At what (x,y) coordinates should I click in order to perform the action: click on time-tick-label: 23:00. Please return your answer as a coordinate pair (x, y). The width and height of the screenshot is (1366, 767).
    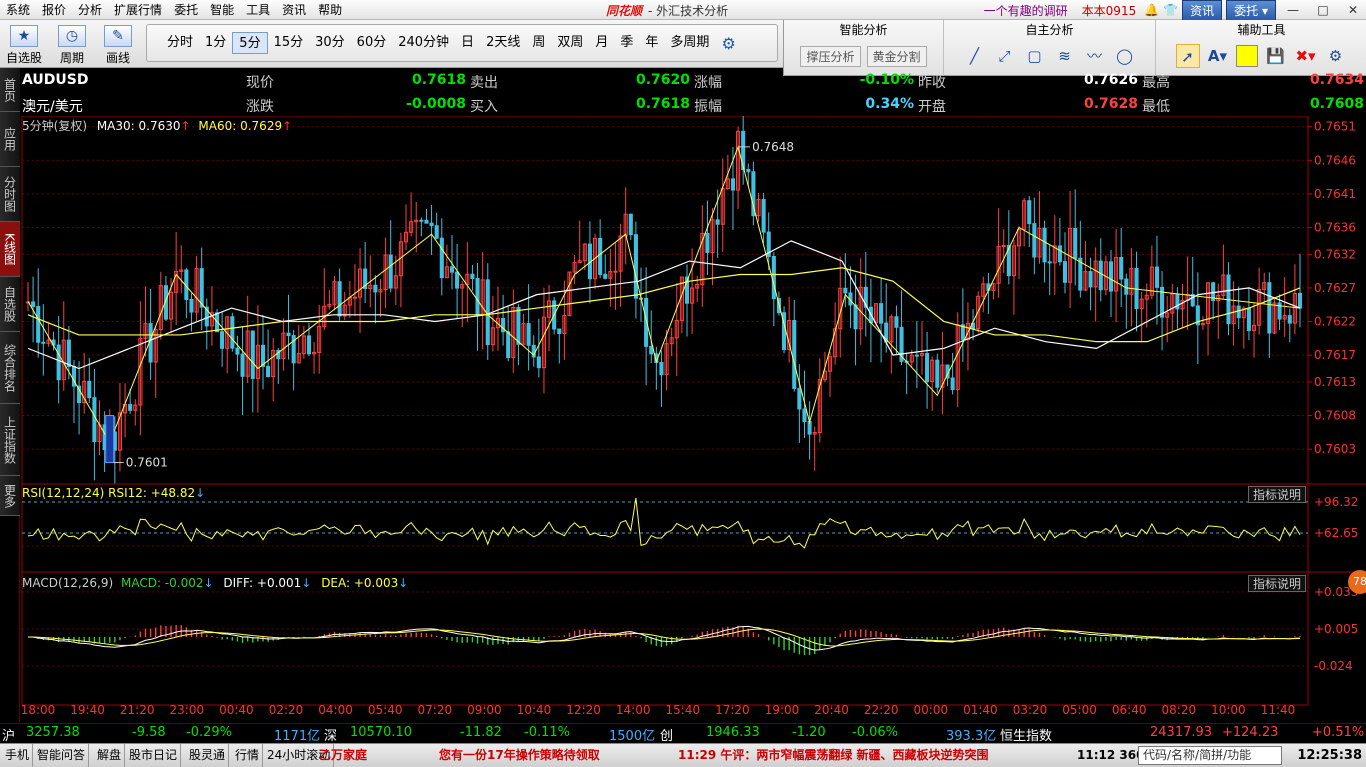
    Looking at the image, I should click on (187, 710).